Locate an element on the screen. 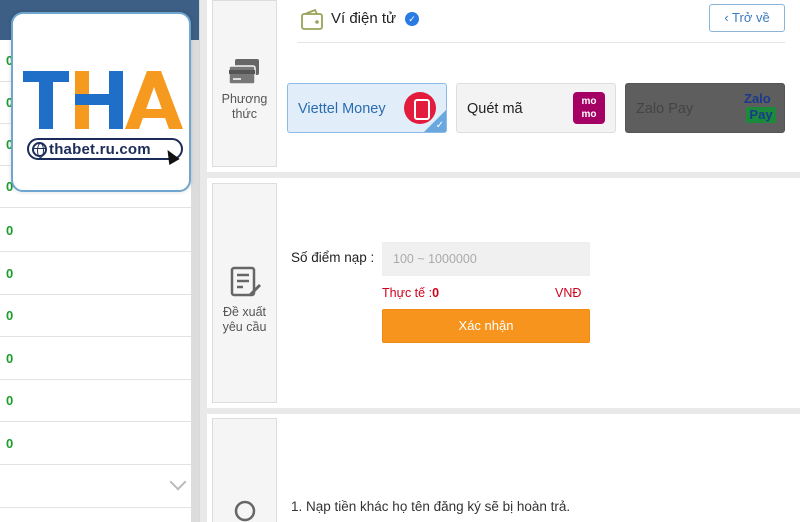 This screenshot has height=522, width=800. section-label-text-1: Phương is located at coordinates (244, 99).